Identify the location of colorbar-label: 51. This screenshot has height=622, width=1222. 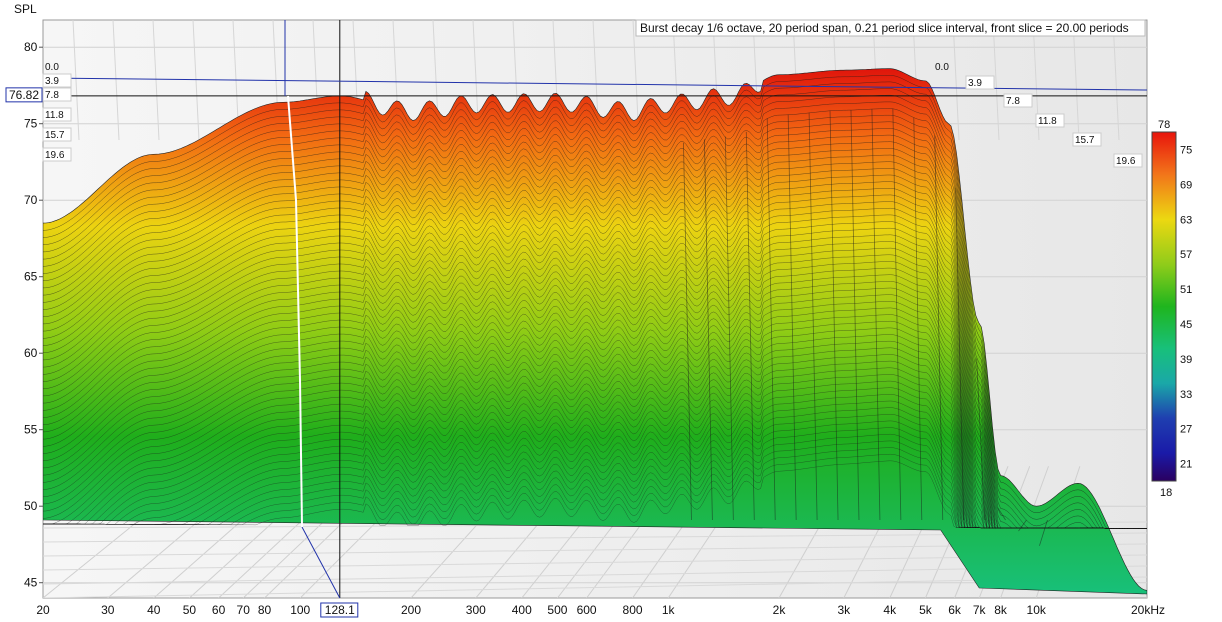
(1186, 290).